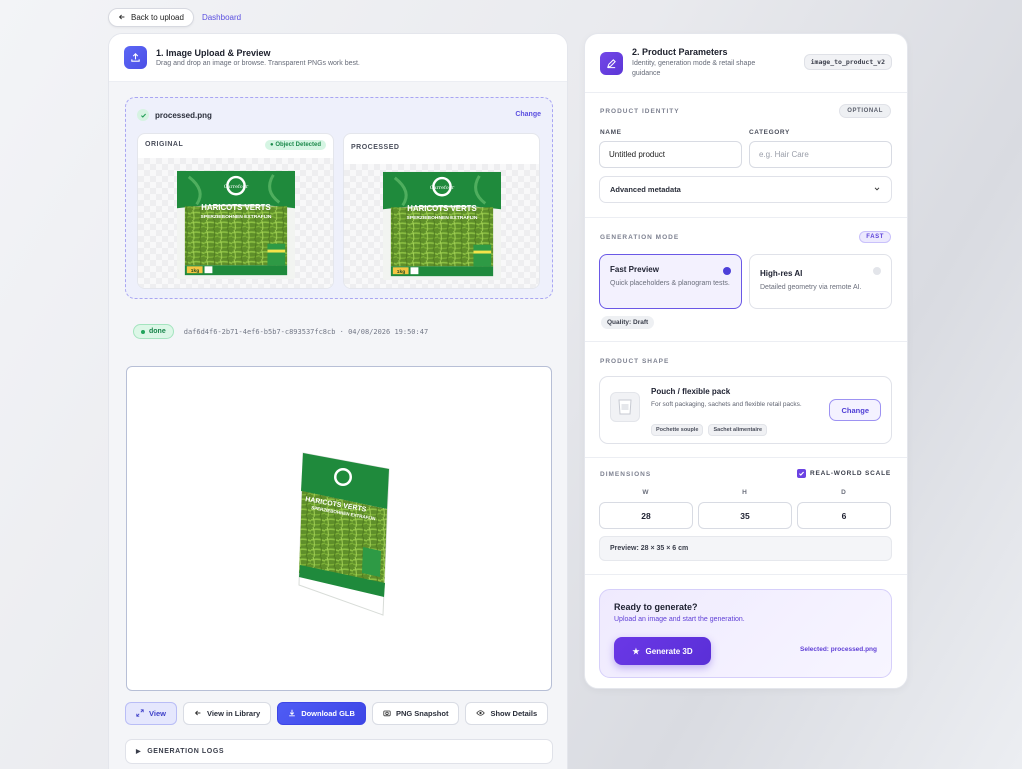 This screenshot has height=769, width=1022. What do you see at coordinates (738, 430) in the screenshot?
I see `shape-tag: Sachet alimentaire` at bounding box center [738, 430].